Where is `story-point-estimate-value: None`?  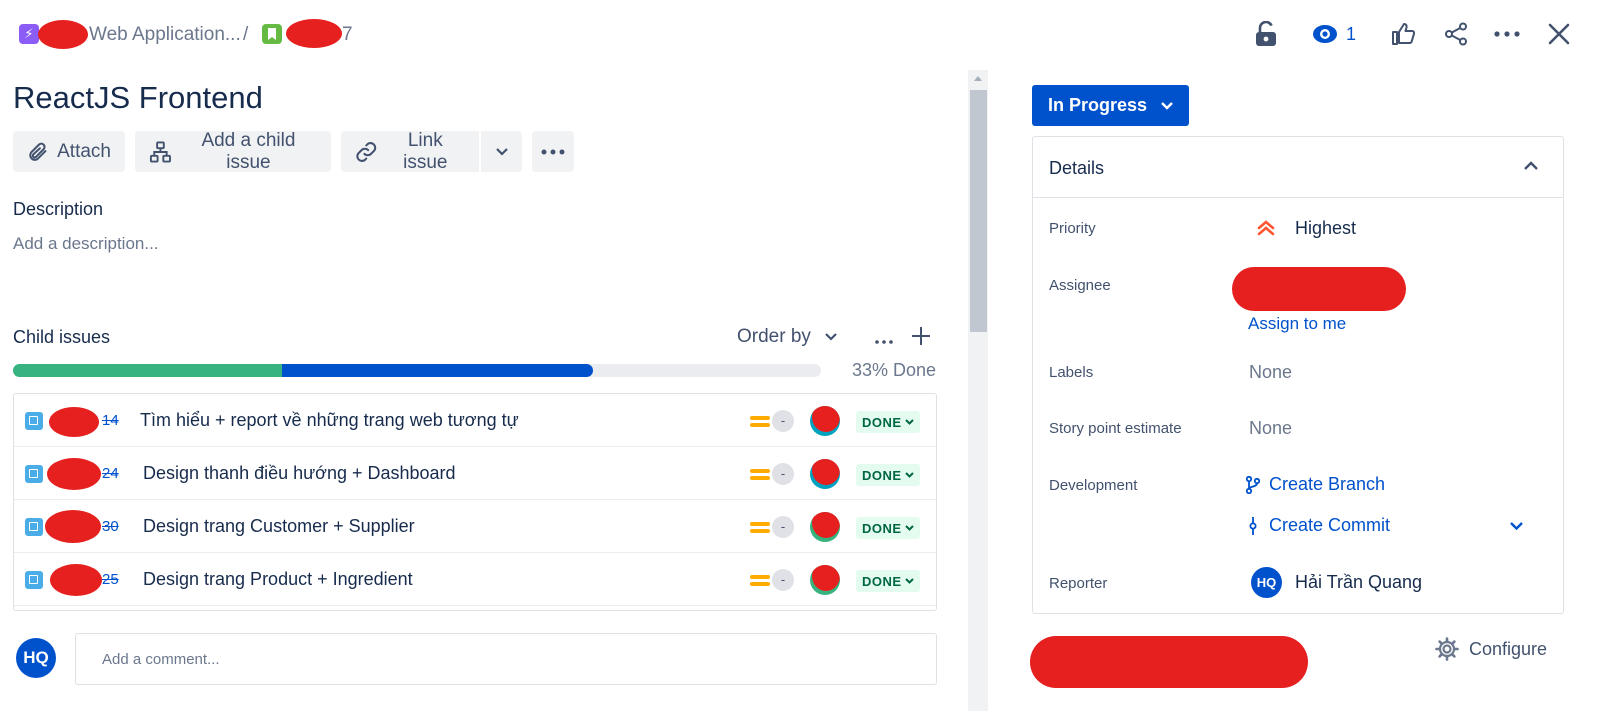 story-point-estimate-value: None is located at coordinates (1270, 428).